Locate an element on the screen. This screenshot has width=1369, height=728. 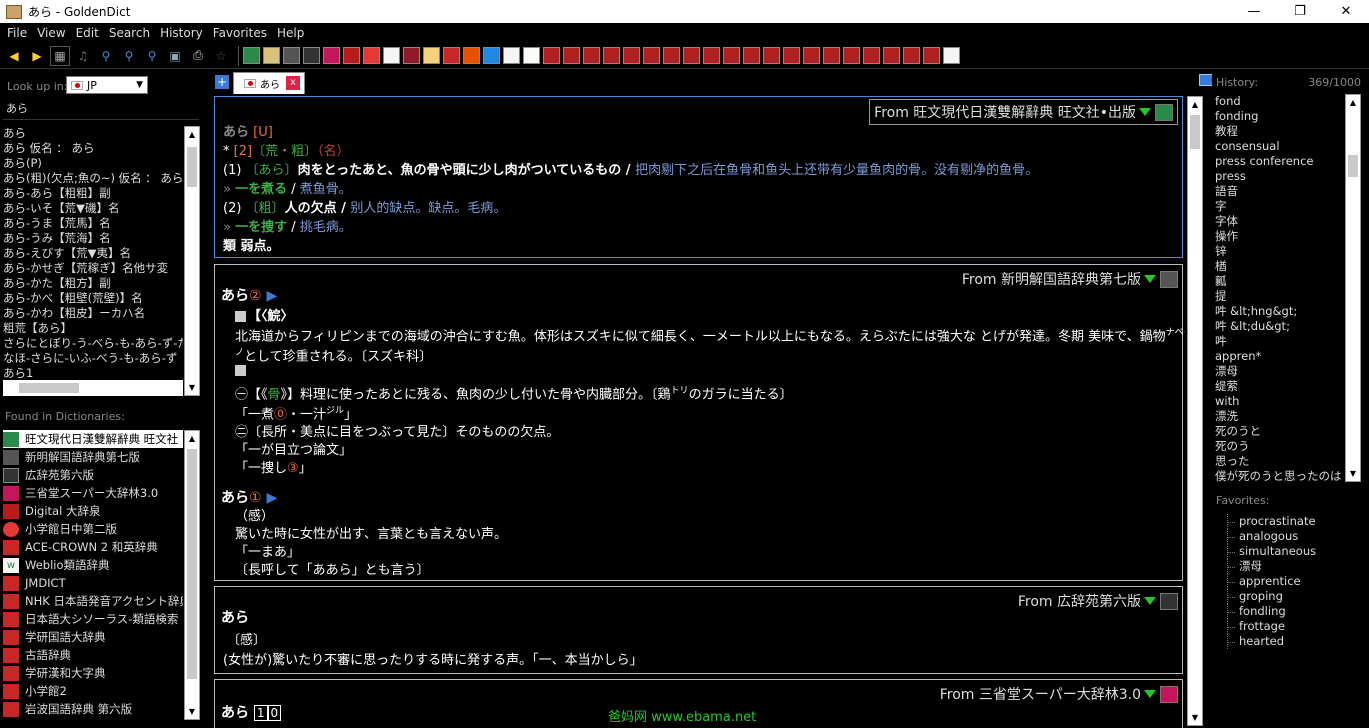
pronounce-icon: ♫ is located at coordinates (83, 56).